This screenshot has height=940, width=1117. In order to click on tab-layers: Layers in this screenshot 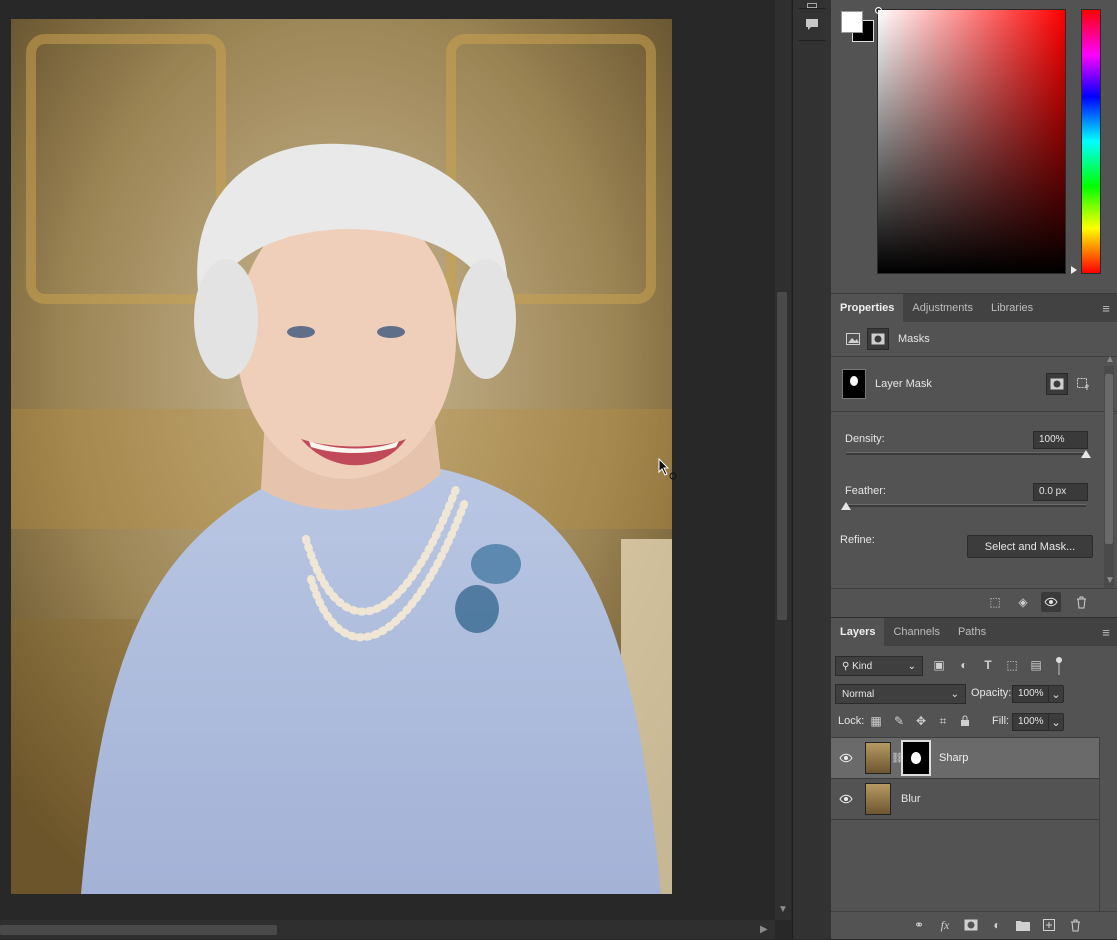, I will do `click(858, 632)`.